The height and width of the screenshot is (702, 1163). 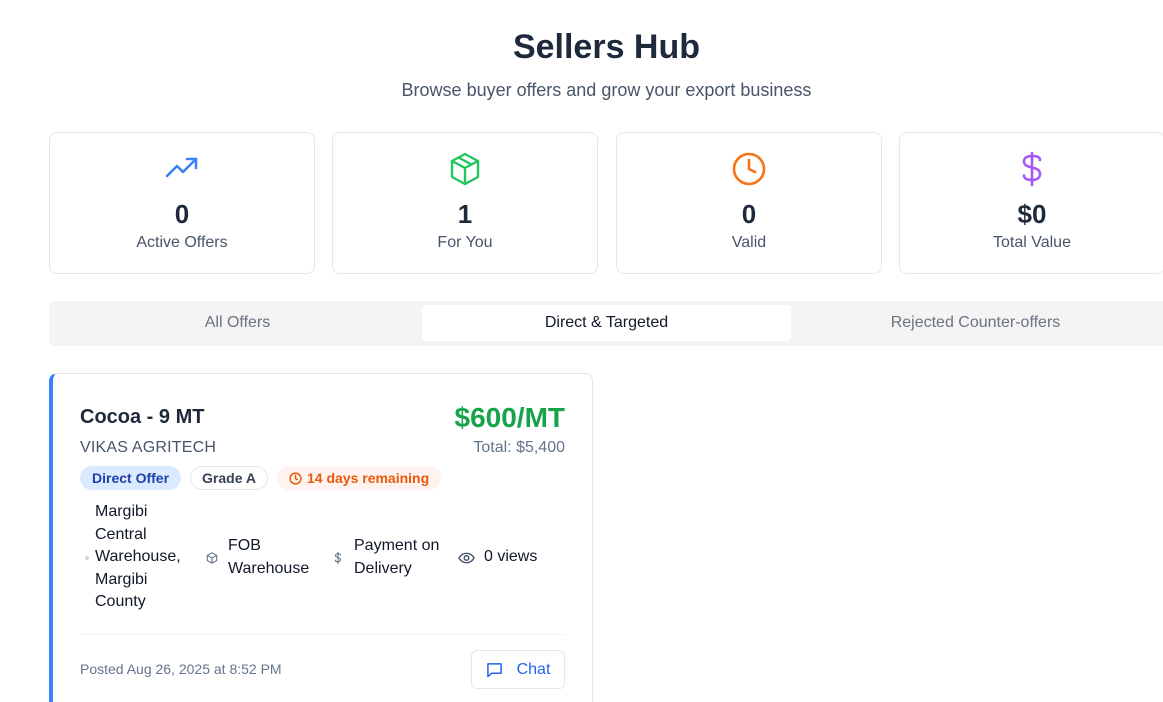 I want to click on eye-icon, so click(x=466, y=558).